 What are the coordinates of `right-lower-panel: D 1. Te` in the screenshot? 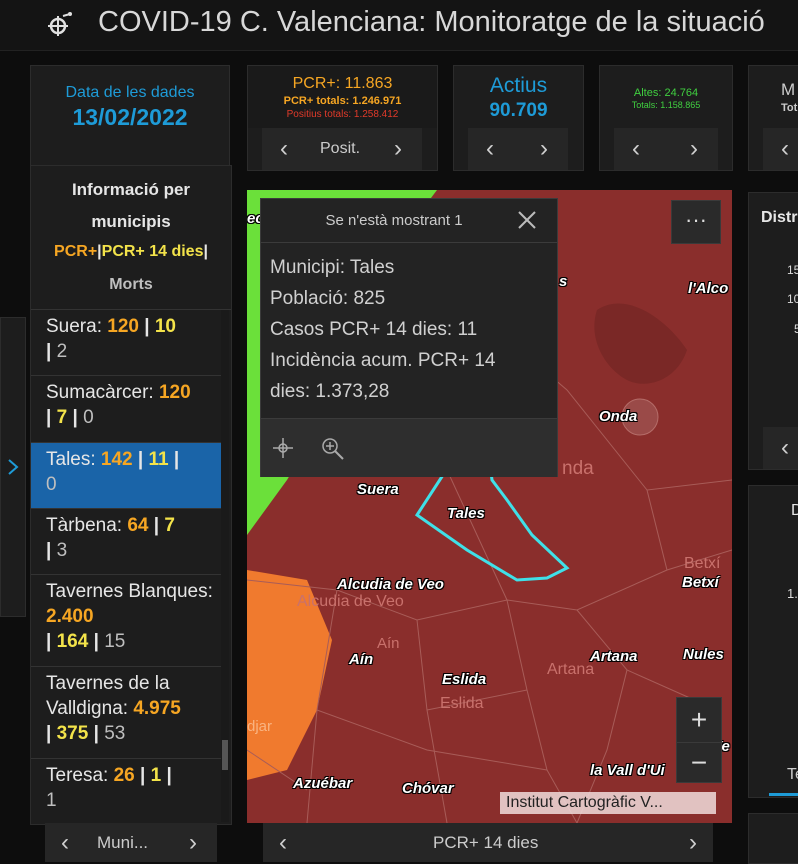 It's located at (773, 641).